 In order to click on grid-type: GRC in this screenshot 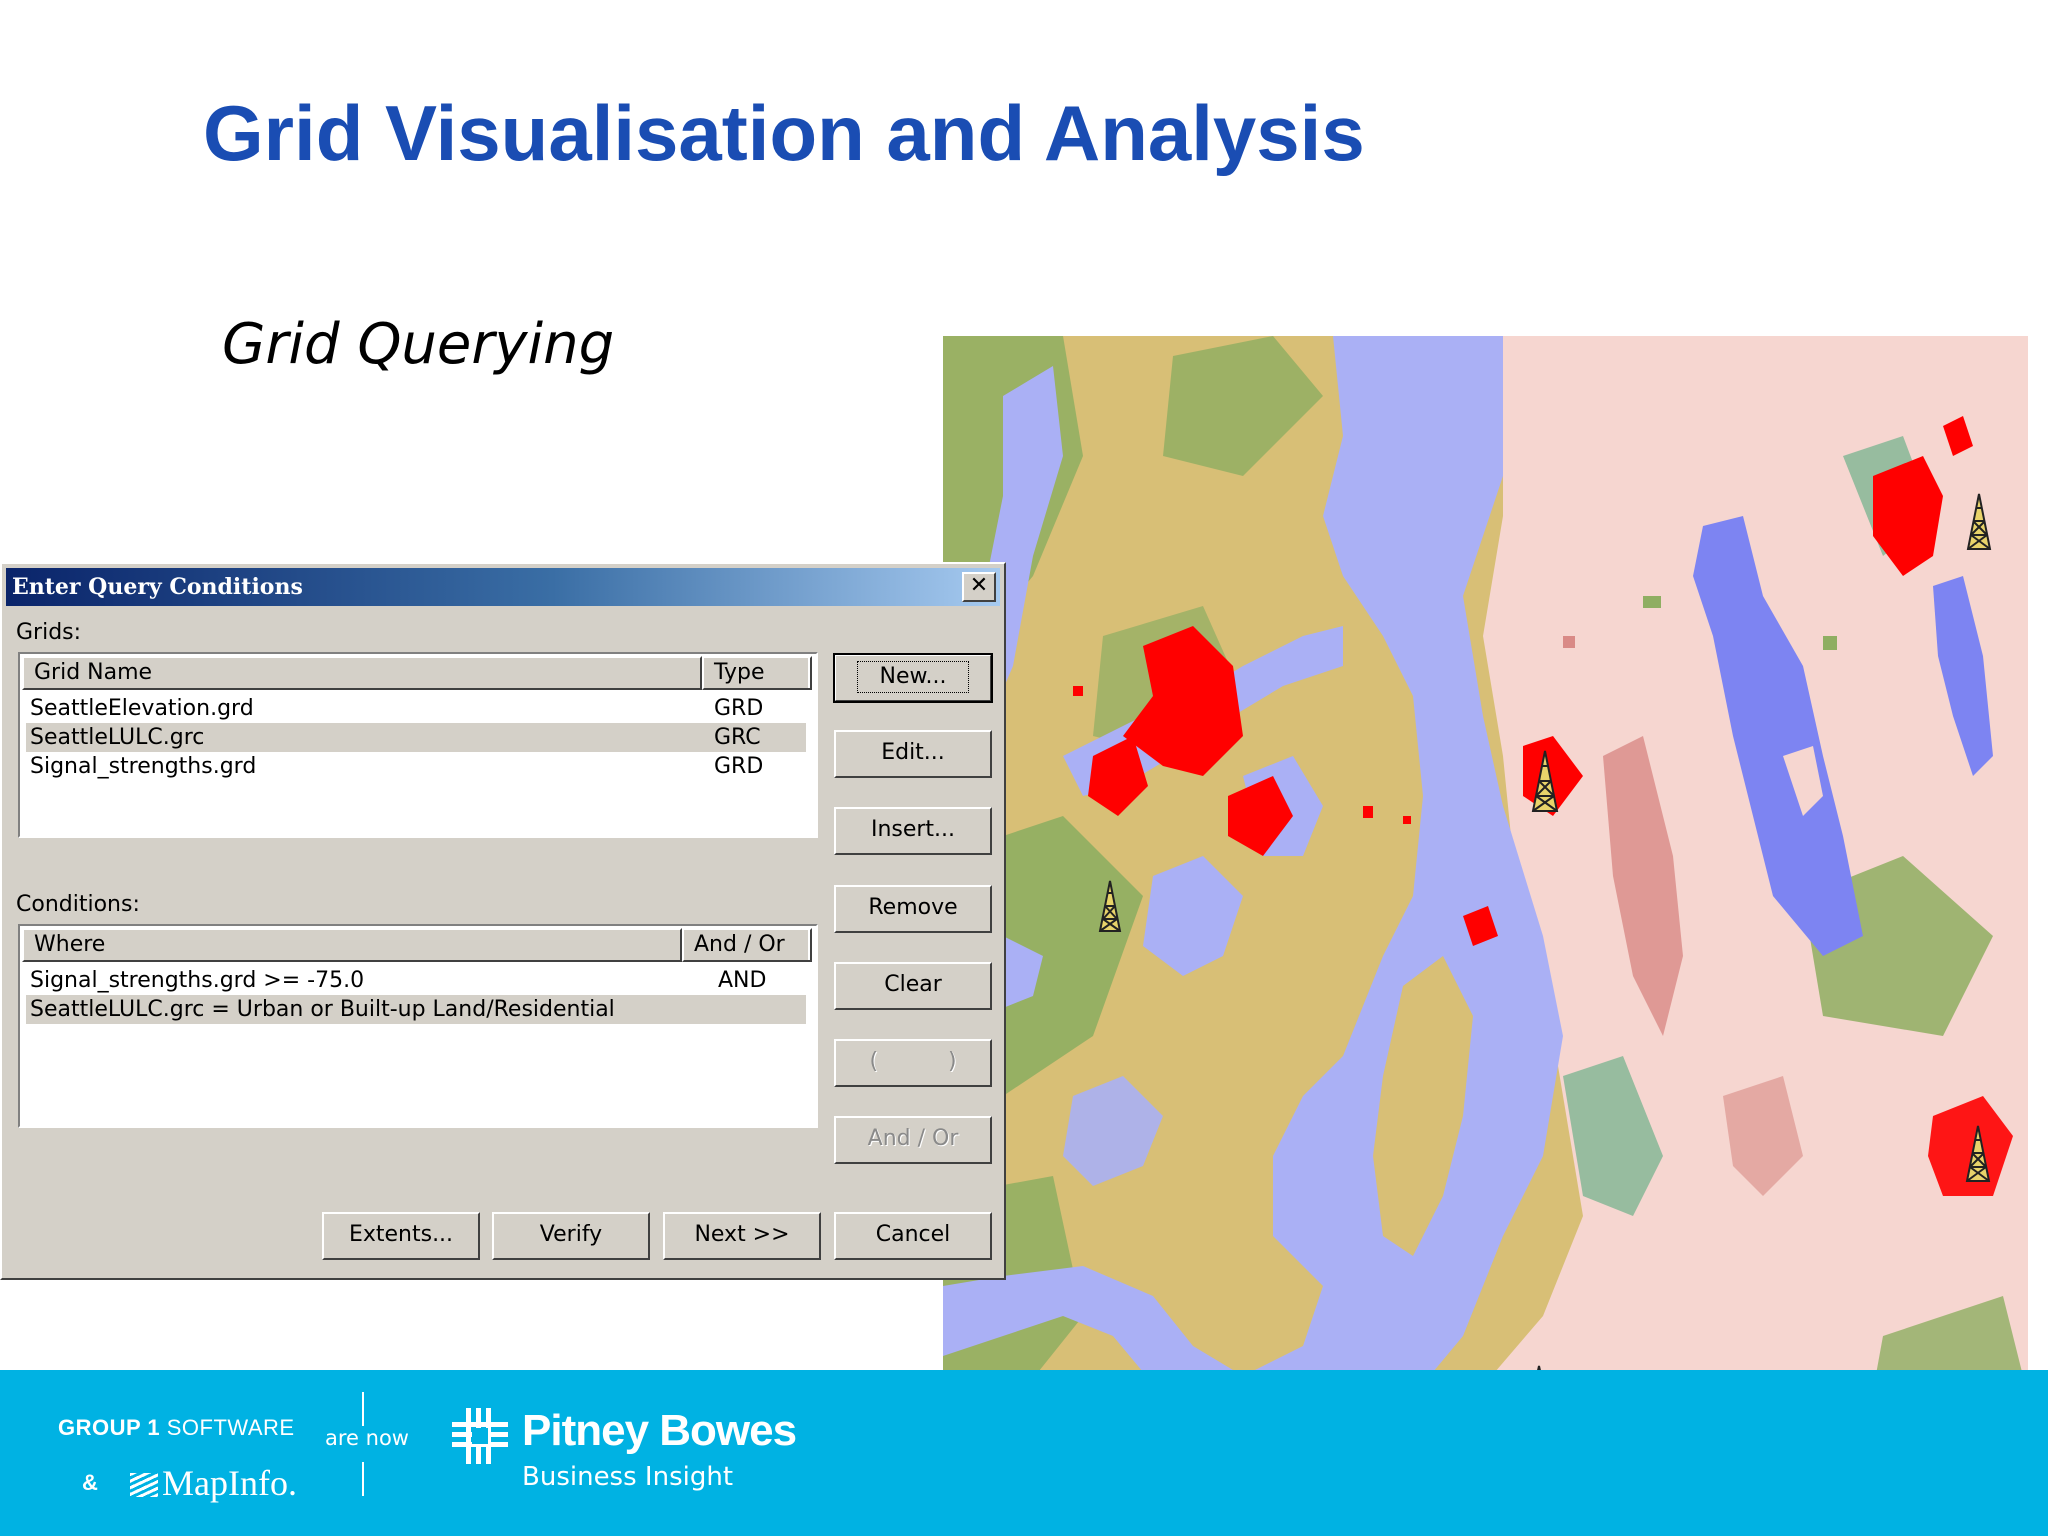, I will do `click(737, 737)`.